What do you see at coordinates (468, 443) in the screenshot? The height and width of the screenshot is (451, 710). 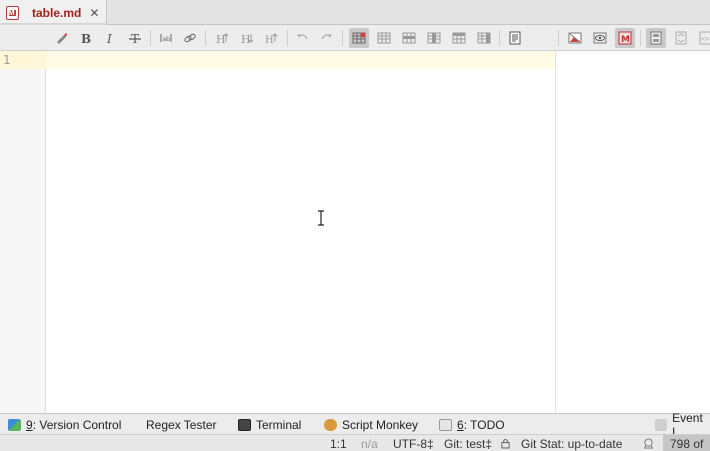 I see `git-branch-status: Git: test‡` at bounding box center [468, 443].